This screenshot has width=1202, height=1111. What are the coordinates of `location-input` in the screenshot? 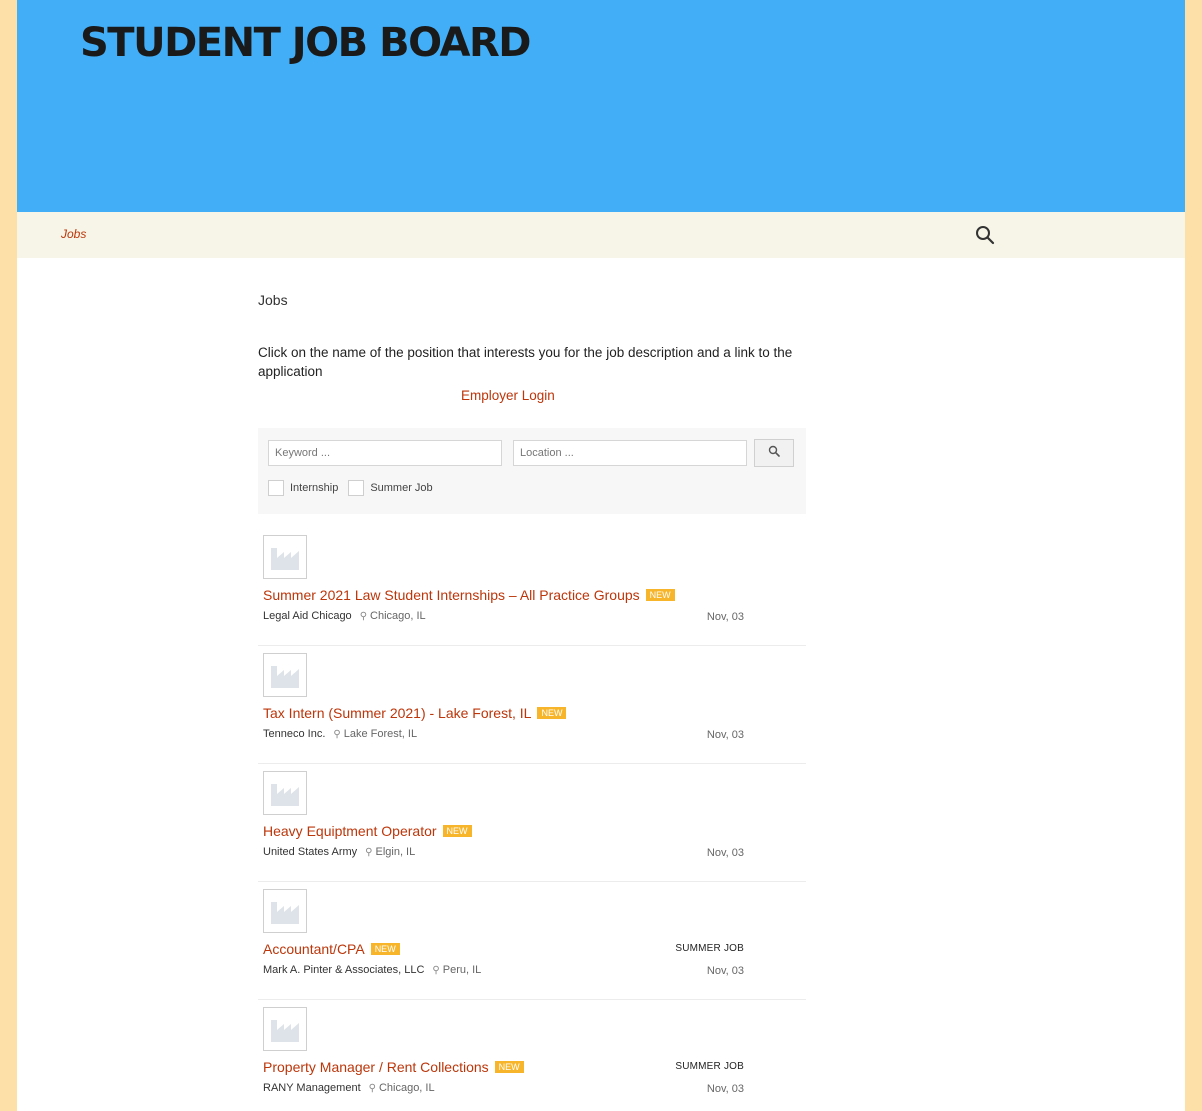 It's located at (630, 453).